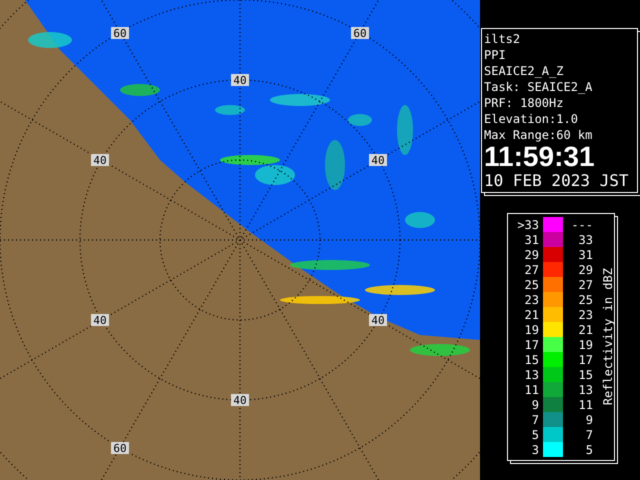 The height and width of the screenshot is (480, 640). I want to click on legend-low-value: 29, so click(531, 255).